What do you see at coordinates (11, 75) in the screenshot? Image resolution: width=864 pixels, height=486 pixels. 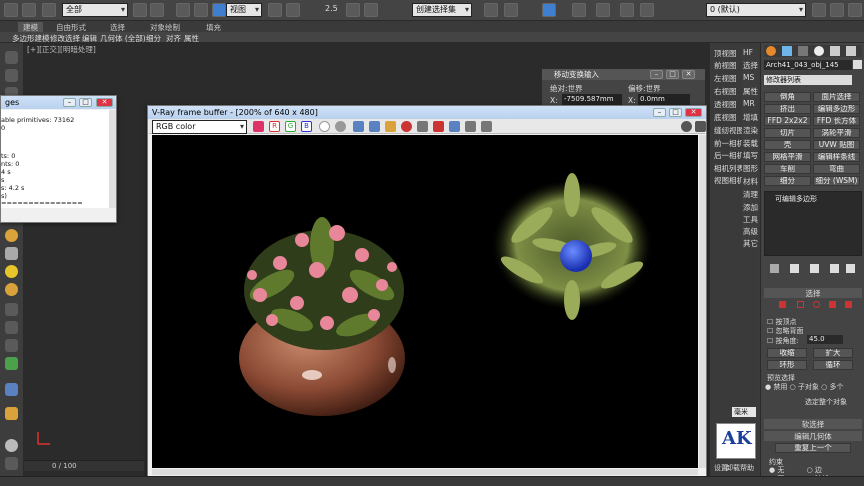 I see `modify-icon` at bounding box center [11, 75].